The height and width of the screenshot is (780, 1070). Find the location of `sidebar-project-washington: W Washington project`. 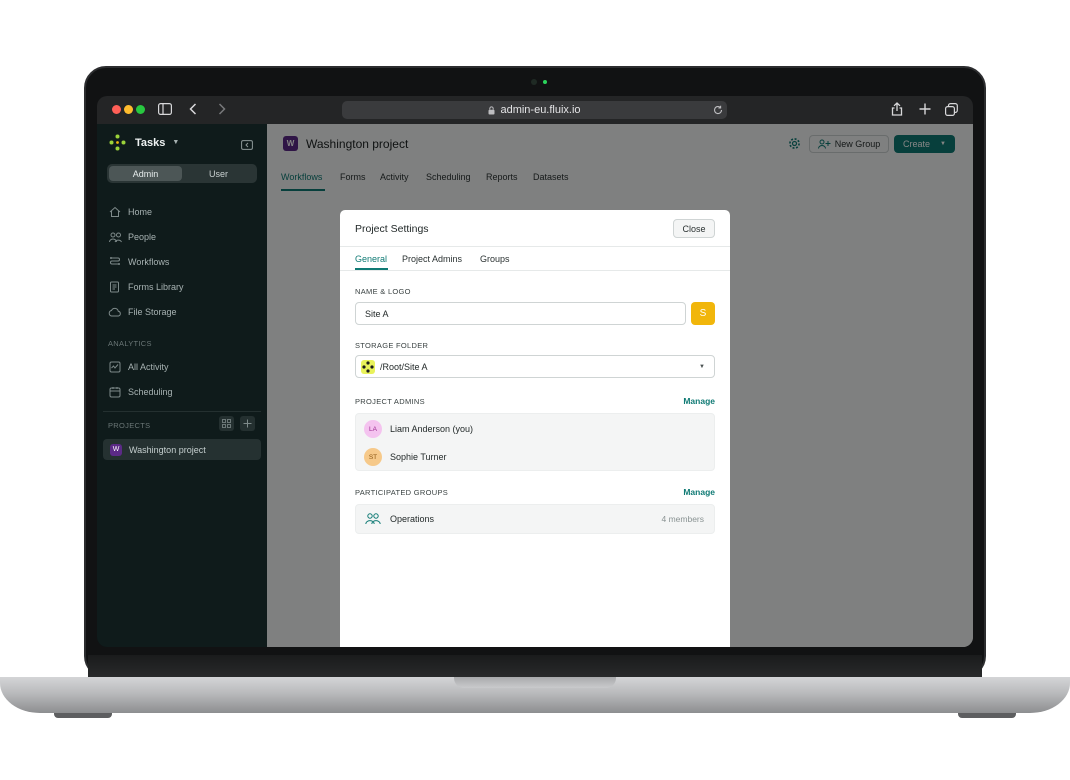

sidebar-project-washington: W Washington project is located at coordinates (182, 449).